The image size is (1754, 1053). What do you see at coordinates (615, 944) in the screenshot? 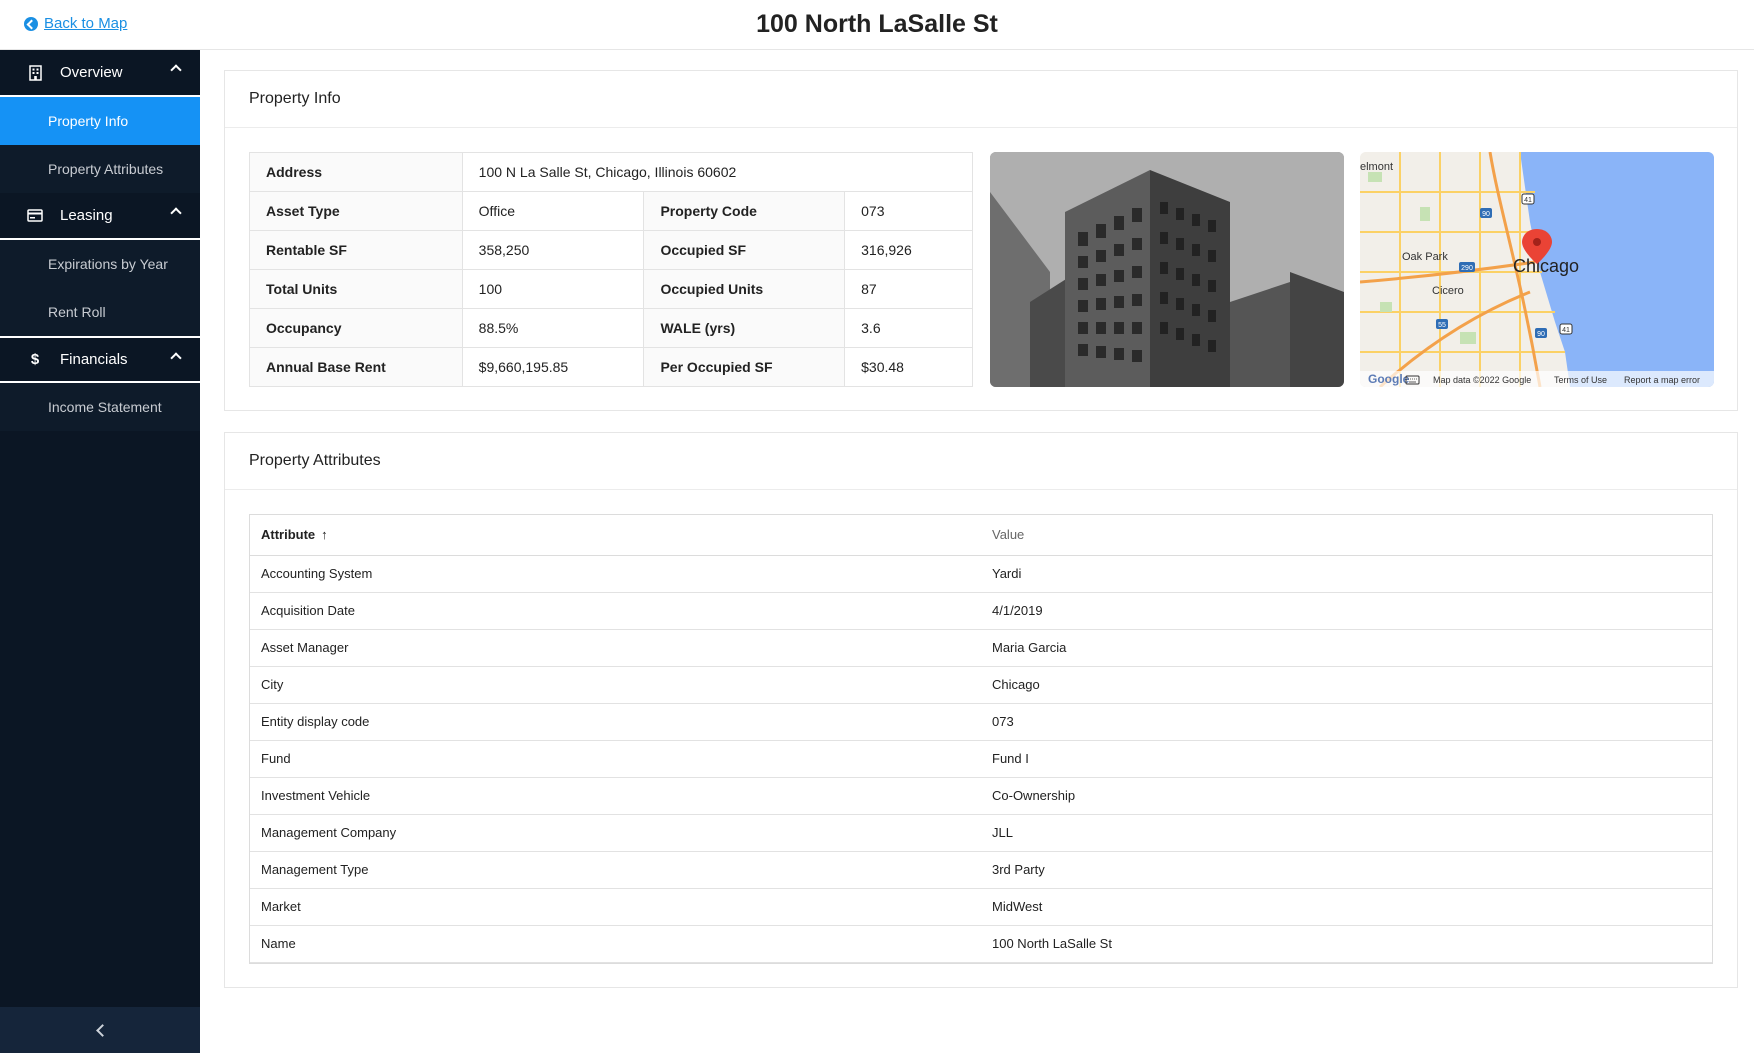
I see `attribute-cell: Name` at bounding box center [615, 944].